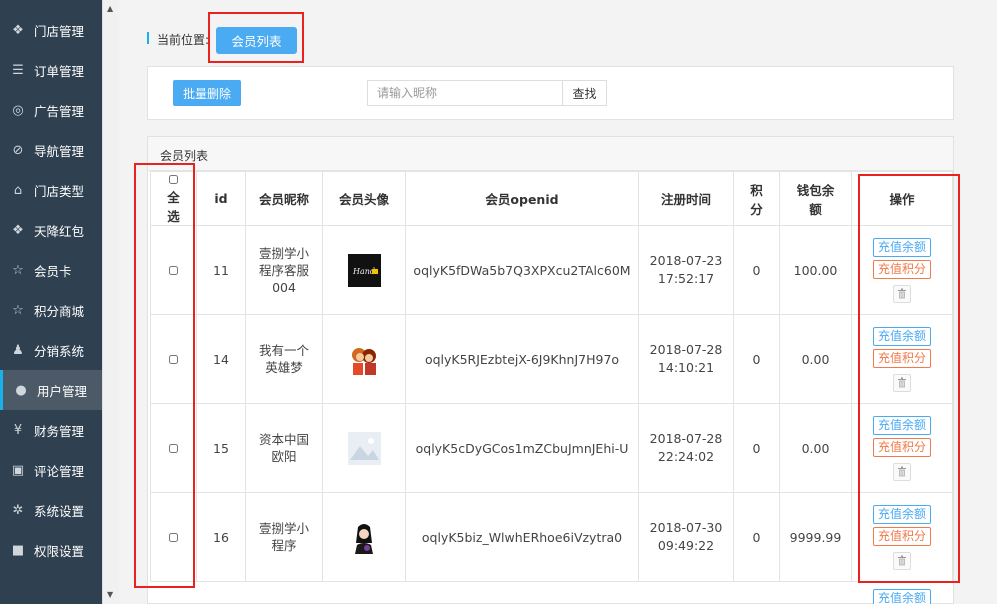  I want to click on nickname-line: 程序, so click(284, 545).